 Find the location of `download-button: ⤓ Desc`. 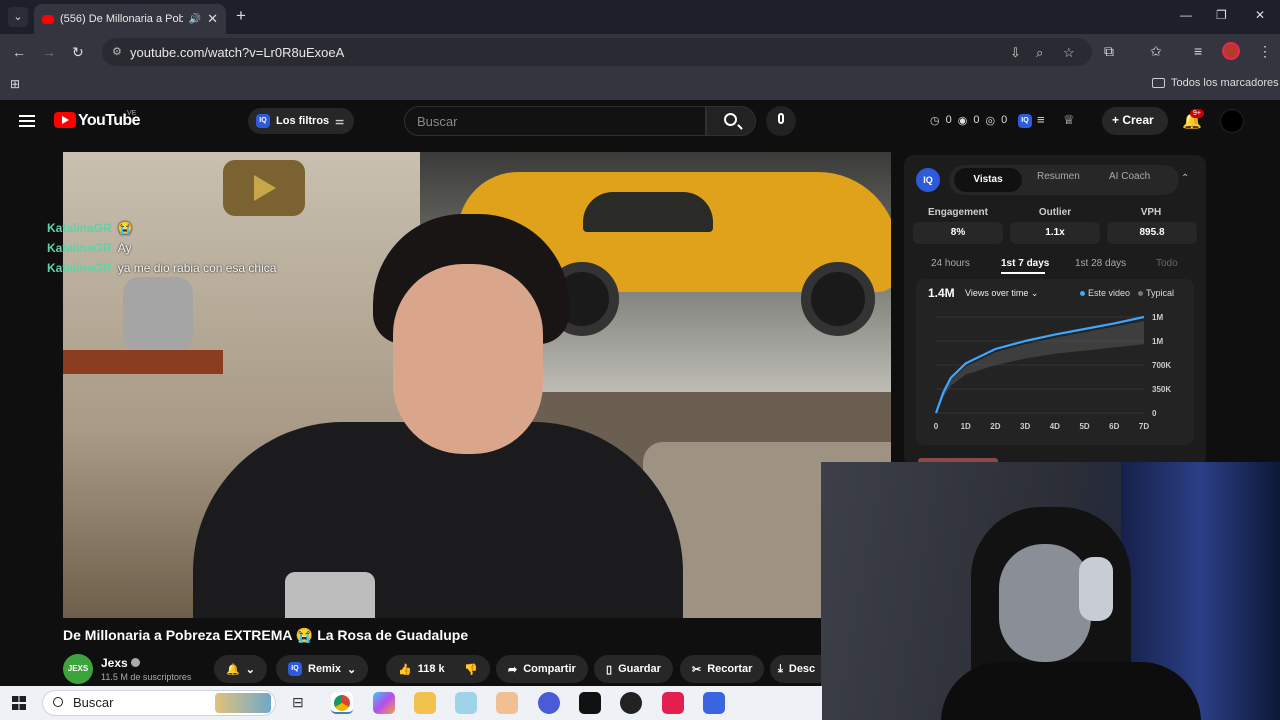

download-button: ⤓ Desc is located at coordinates (796, 669).